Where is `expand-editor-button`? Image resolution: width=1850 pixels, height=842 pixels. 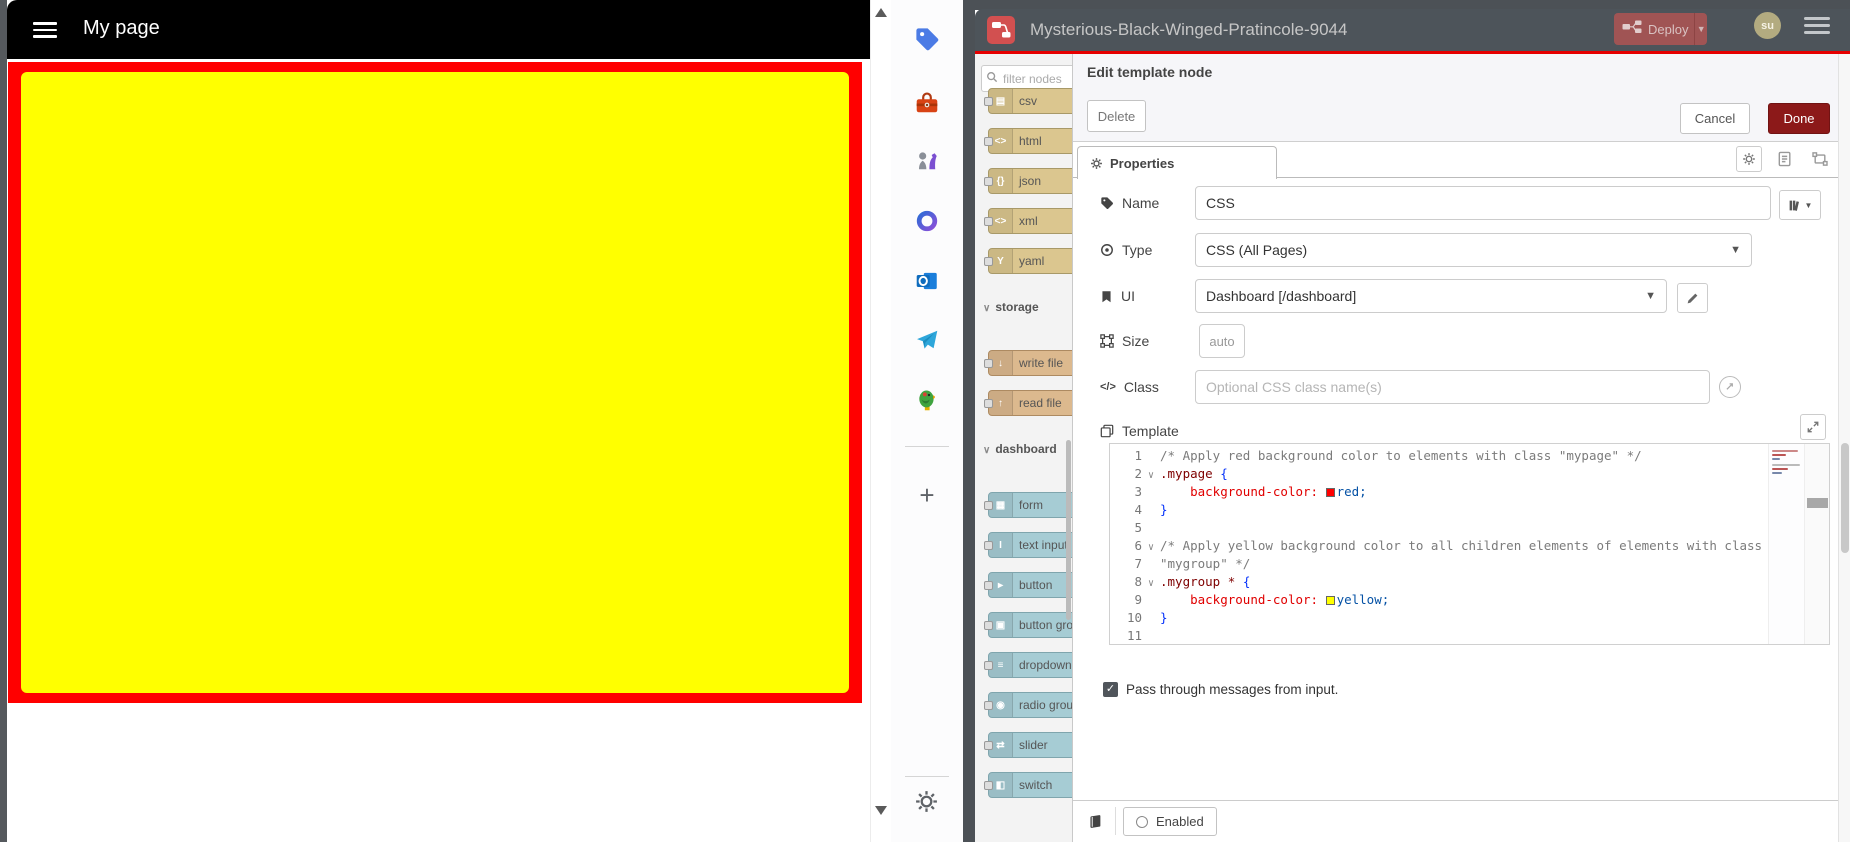 expand-editor-button is located at coordinates (1813, 427).